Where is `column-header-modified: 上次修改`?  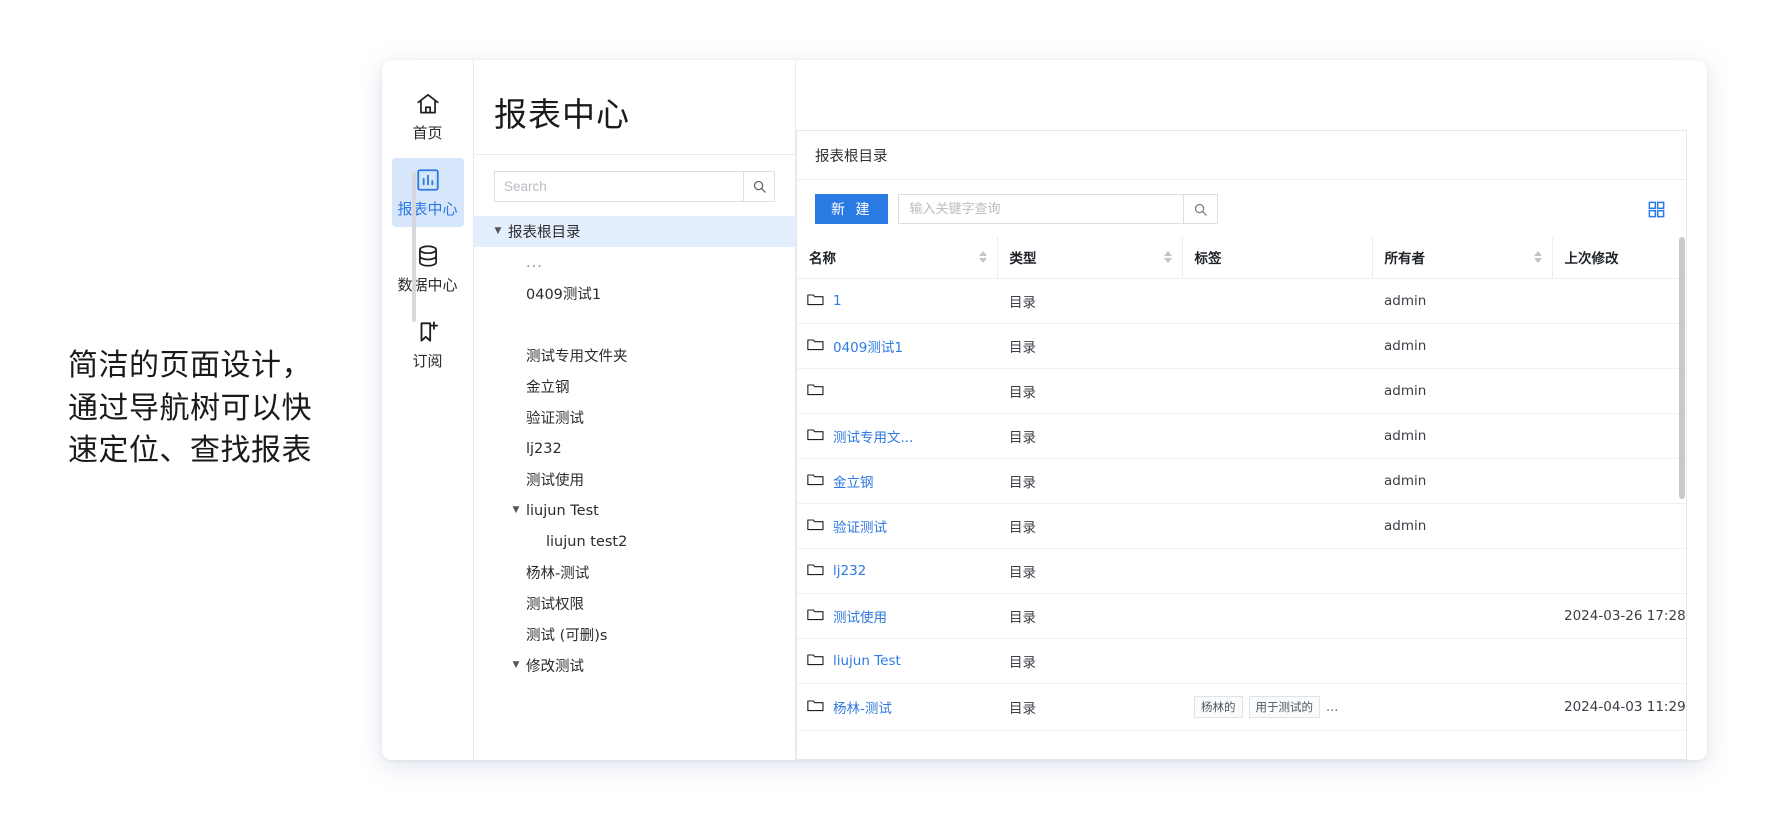
column-header-modified: 上次修改 is located at coordinates (1618, 258).